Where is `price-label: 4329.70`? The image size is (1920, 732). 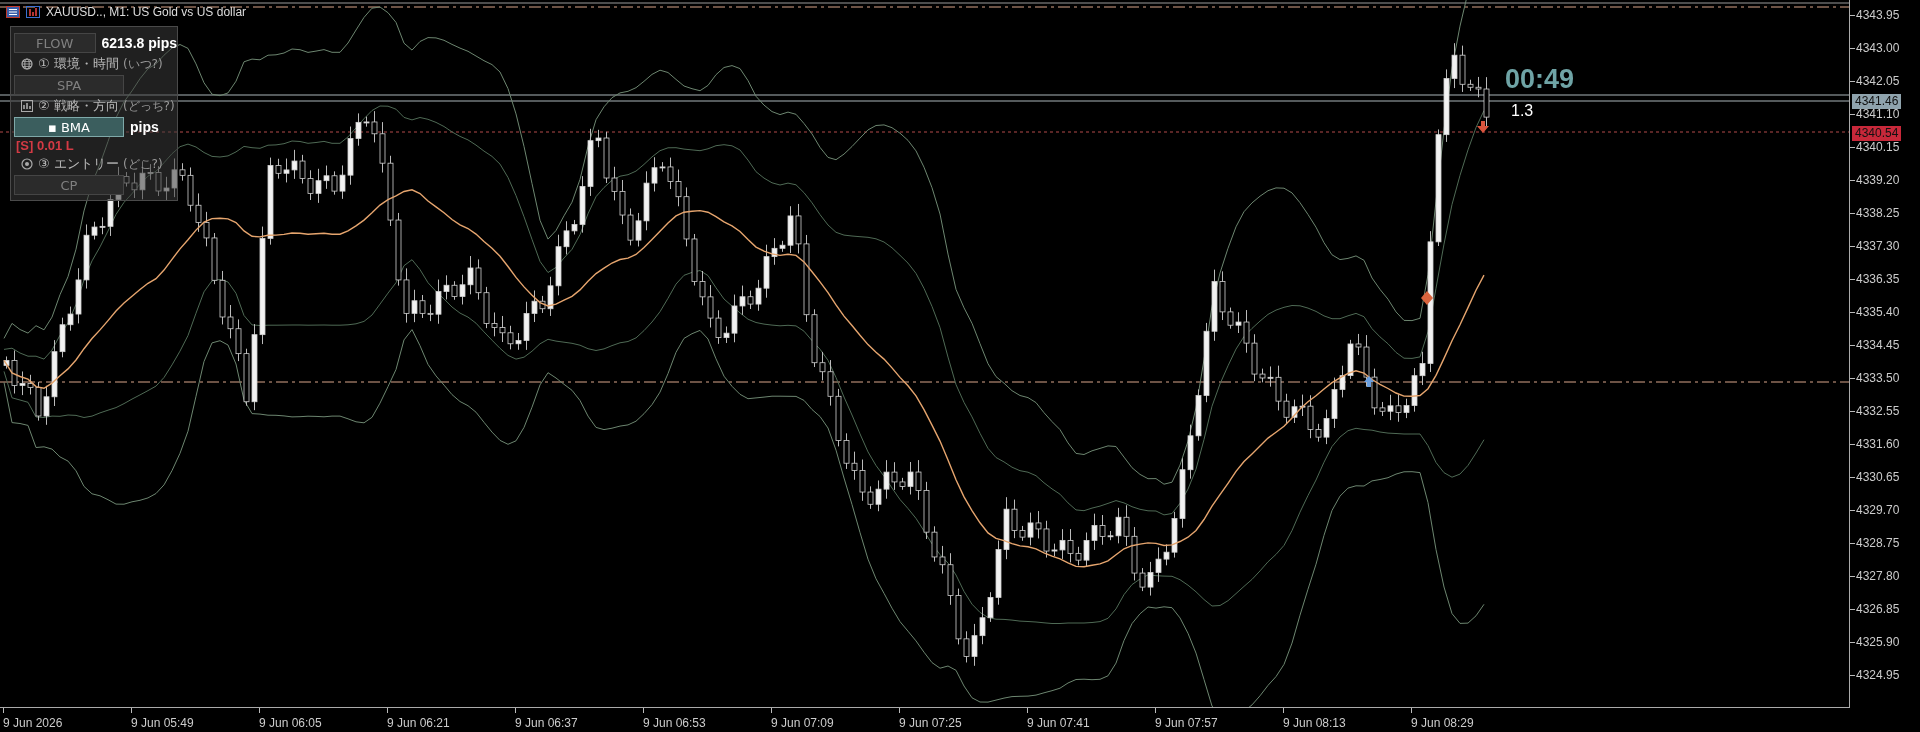
price-label: 4329.70 is located at coordinates (1878, 510).